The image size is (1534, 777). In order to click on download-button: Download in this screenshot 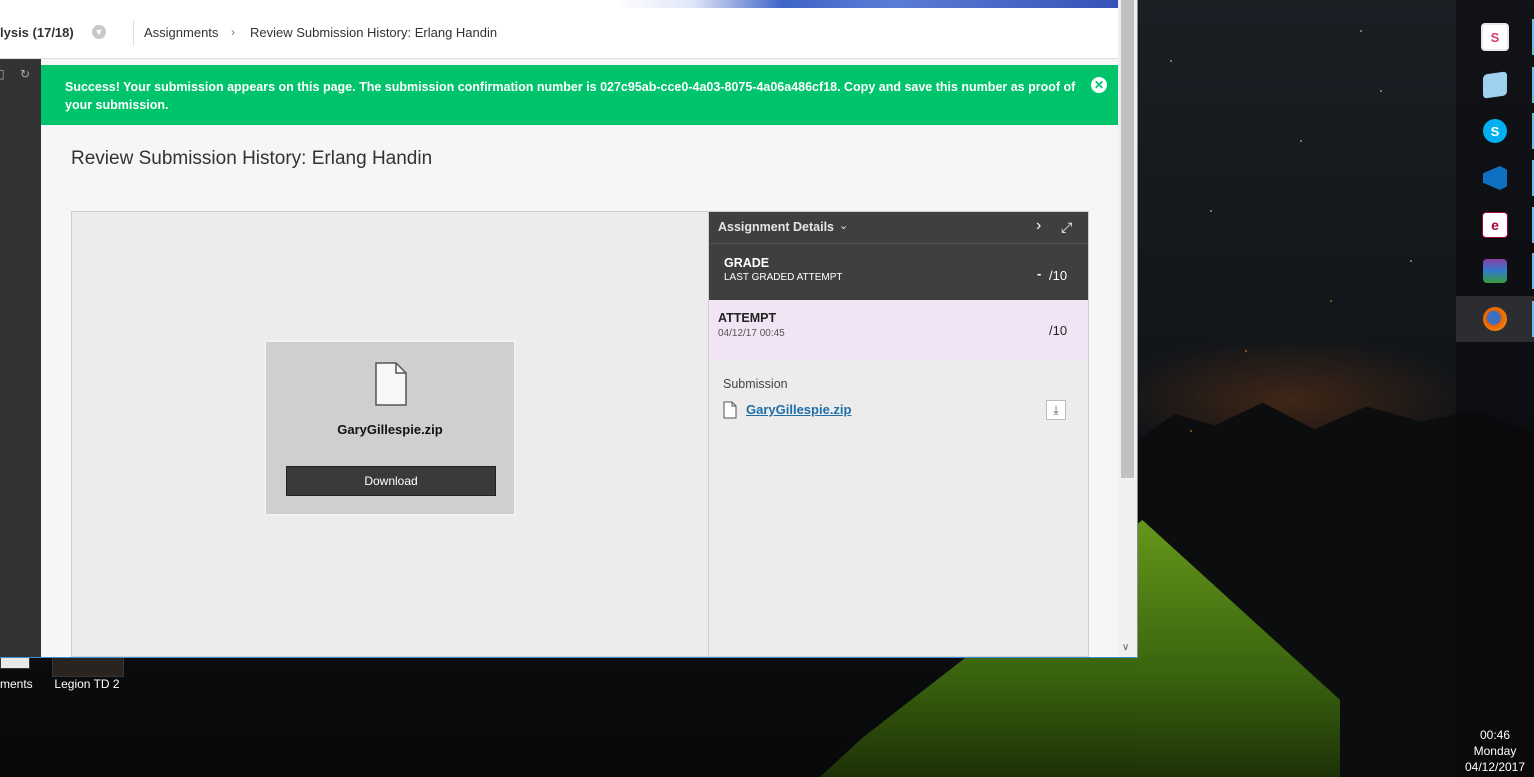, I will do `click(391, 481)`.